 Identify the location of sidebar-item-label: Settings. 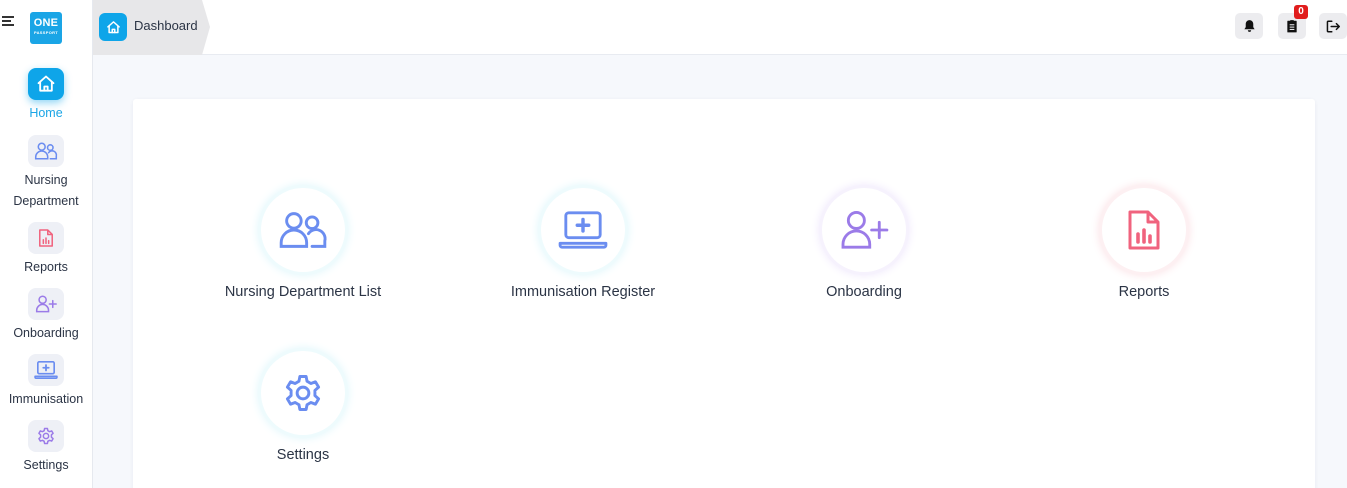
(46, 465).